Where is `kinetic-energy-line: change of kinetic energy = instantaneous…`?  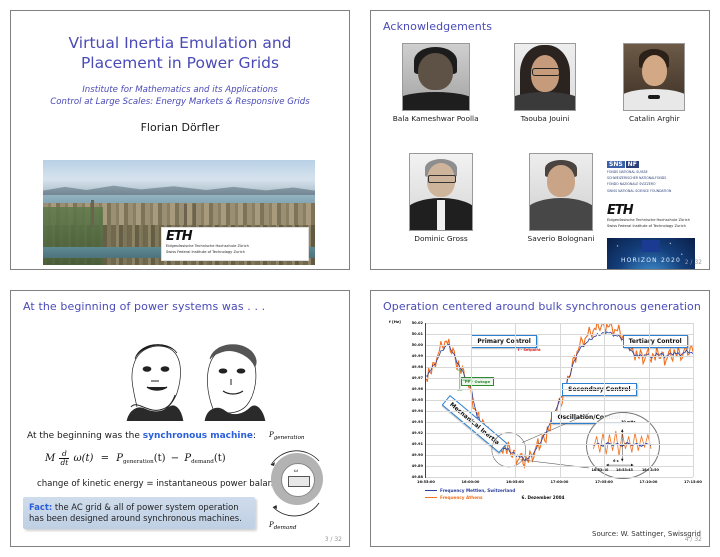 kinetic-energy-line: change of kinetic energy = instantaneous… is located at coordinates (160, 484).